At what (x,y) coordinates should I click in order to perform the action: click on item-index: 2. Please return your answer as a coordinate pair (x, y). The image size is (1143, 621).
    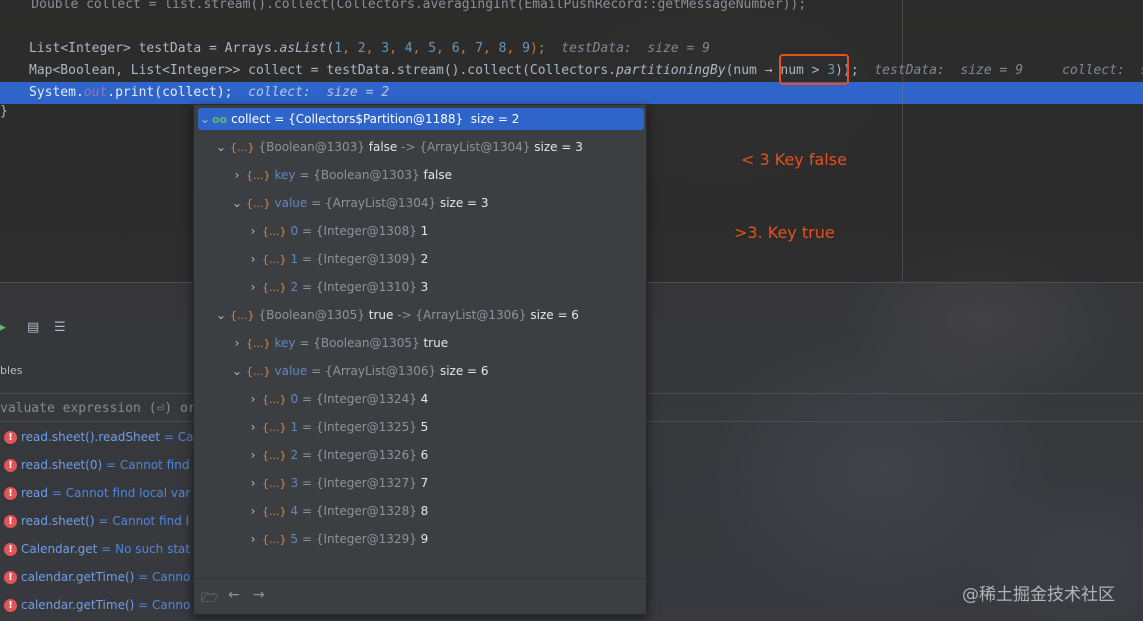
    Looking at the image, I should click on (294, 455).